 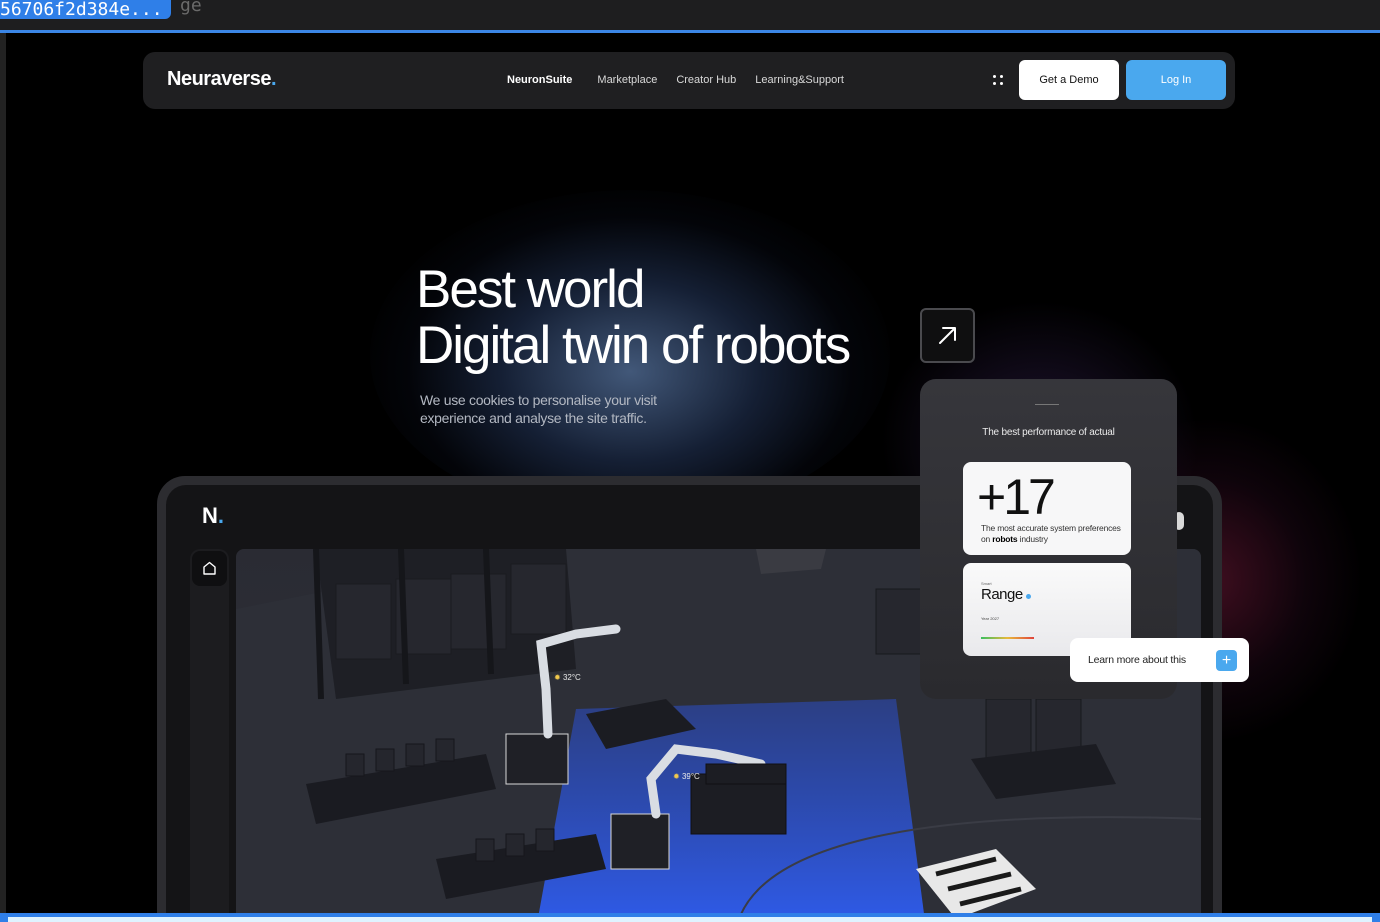 I want to click on arrow-up-right-button, so click(x=947, y=335).